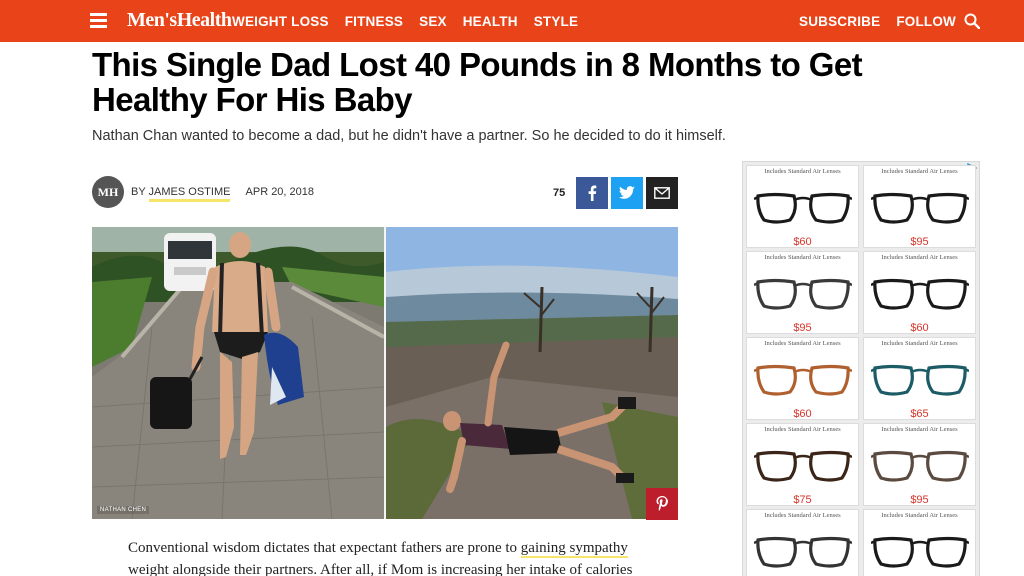 The width and height of the screenshot is (1024, 576). I want to click on facebook-icon, so click(592, 193).